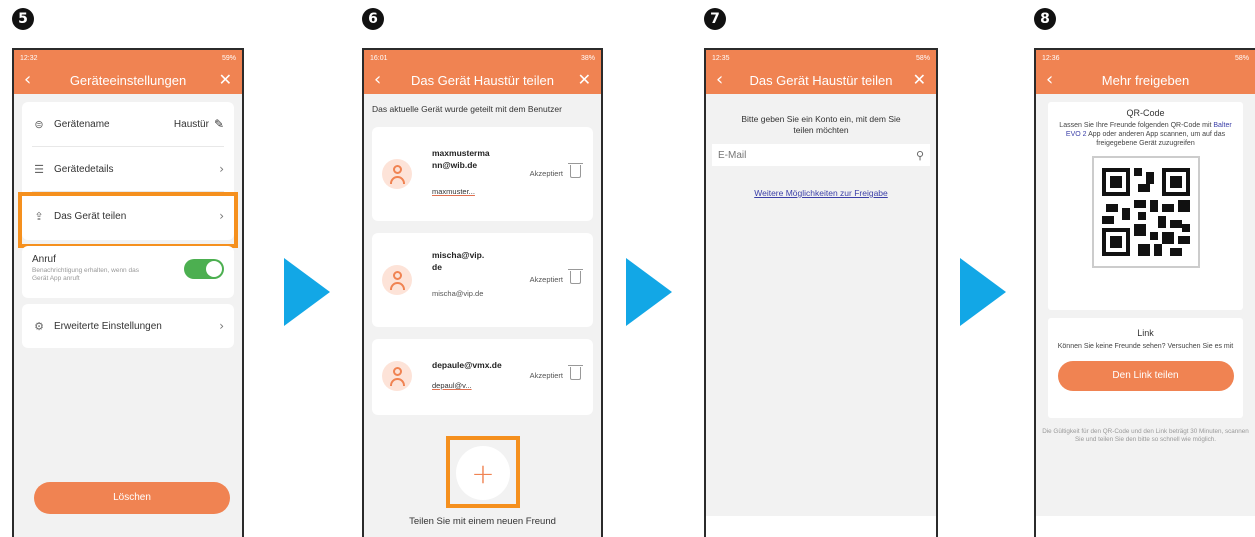  What do you see at coordinates (482, 58) in the screenshot?
I see `status-bar: 16:01 38%` at bounding box center [482, 58].